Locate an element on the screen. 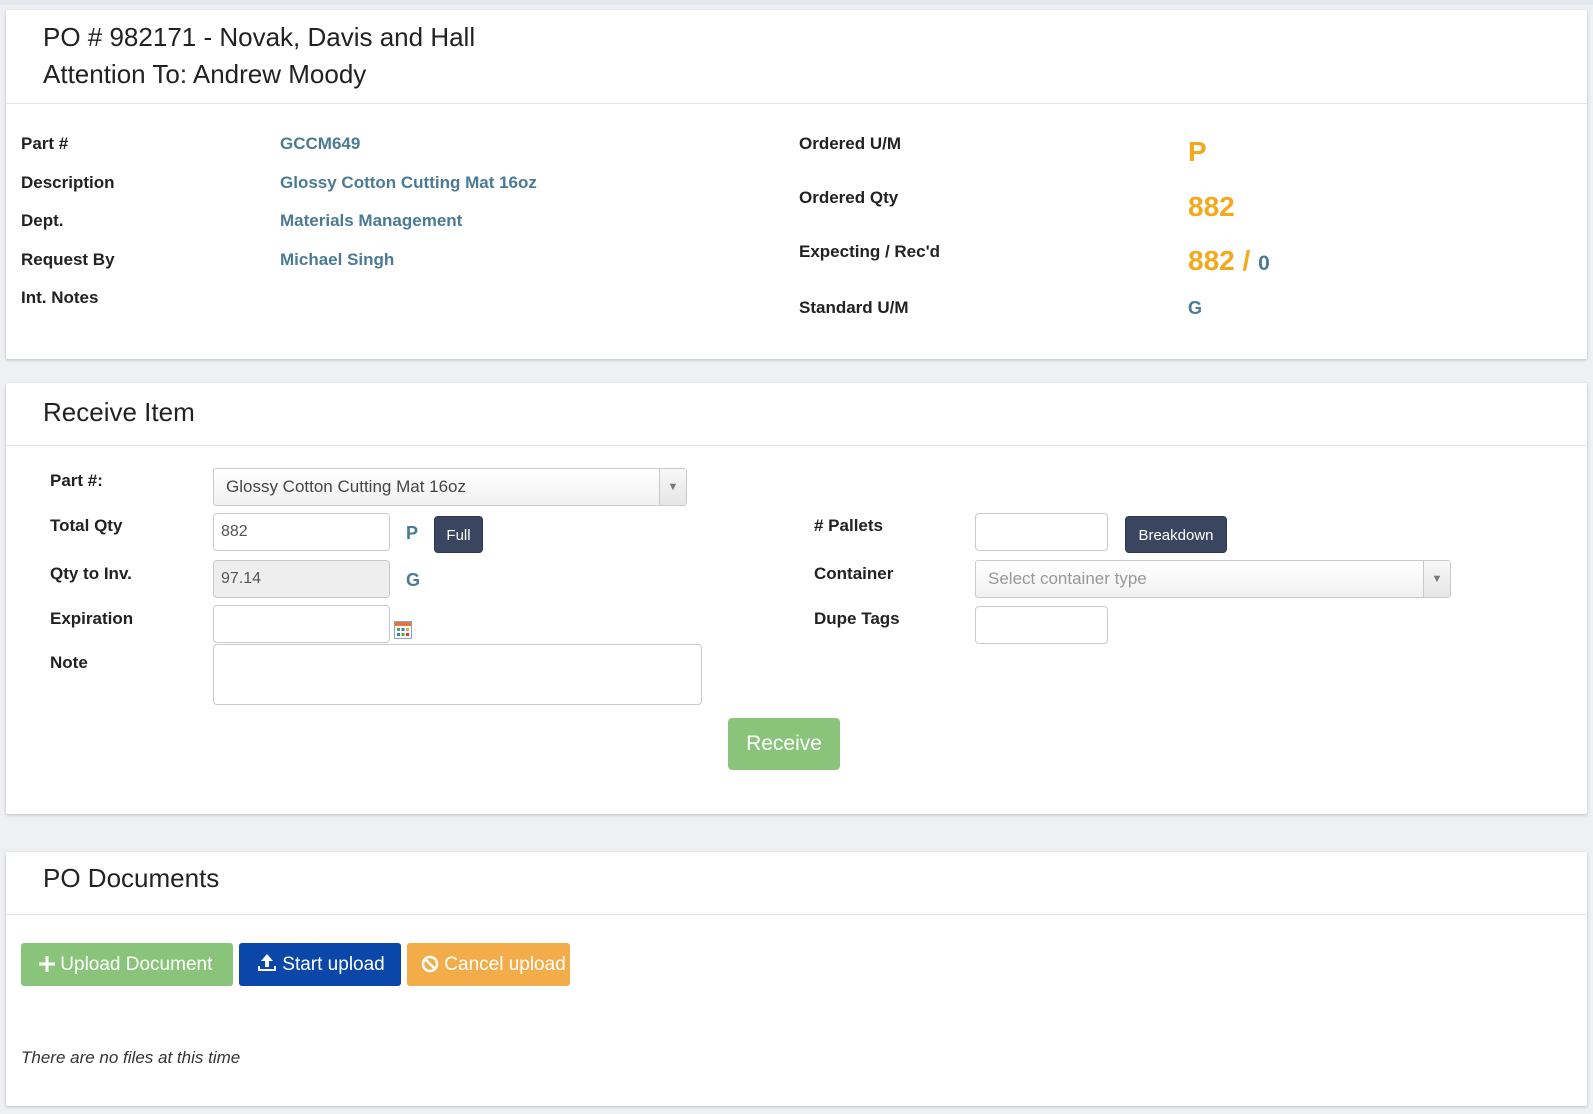 Image resolution: width=1593 pixels, height=1114 pixels. total-qty-unit: P is located at coordinates (412, 533).